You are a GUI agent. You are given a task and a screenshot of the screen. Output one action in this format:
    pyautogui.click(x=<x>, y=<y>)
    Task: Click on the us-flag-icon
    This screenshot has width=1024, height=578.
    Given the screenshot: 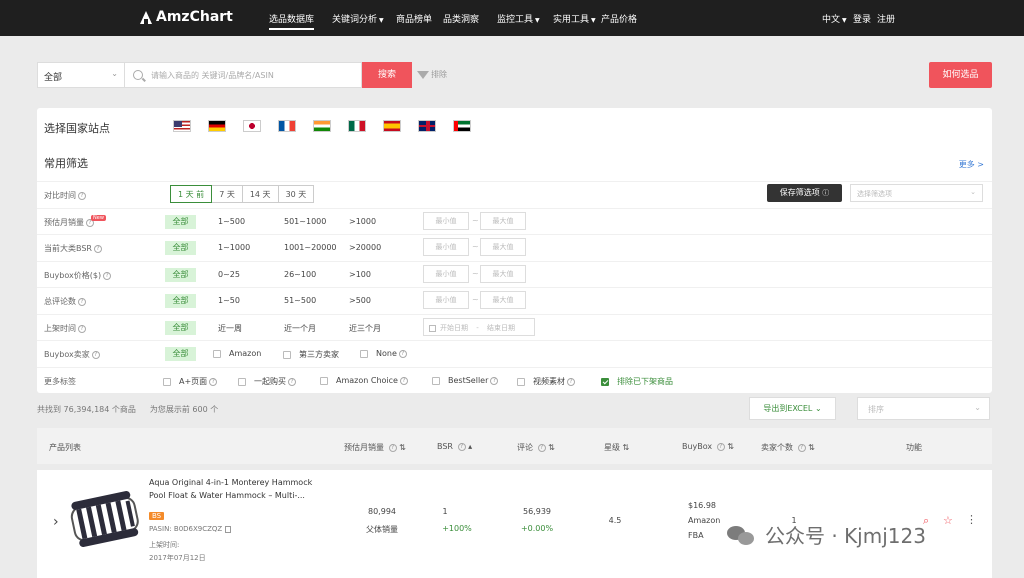 What is the action you would take?
    pyautogui.click(x=182, y=126)
    